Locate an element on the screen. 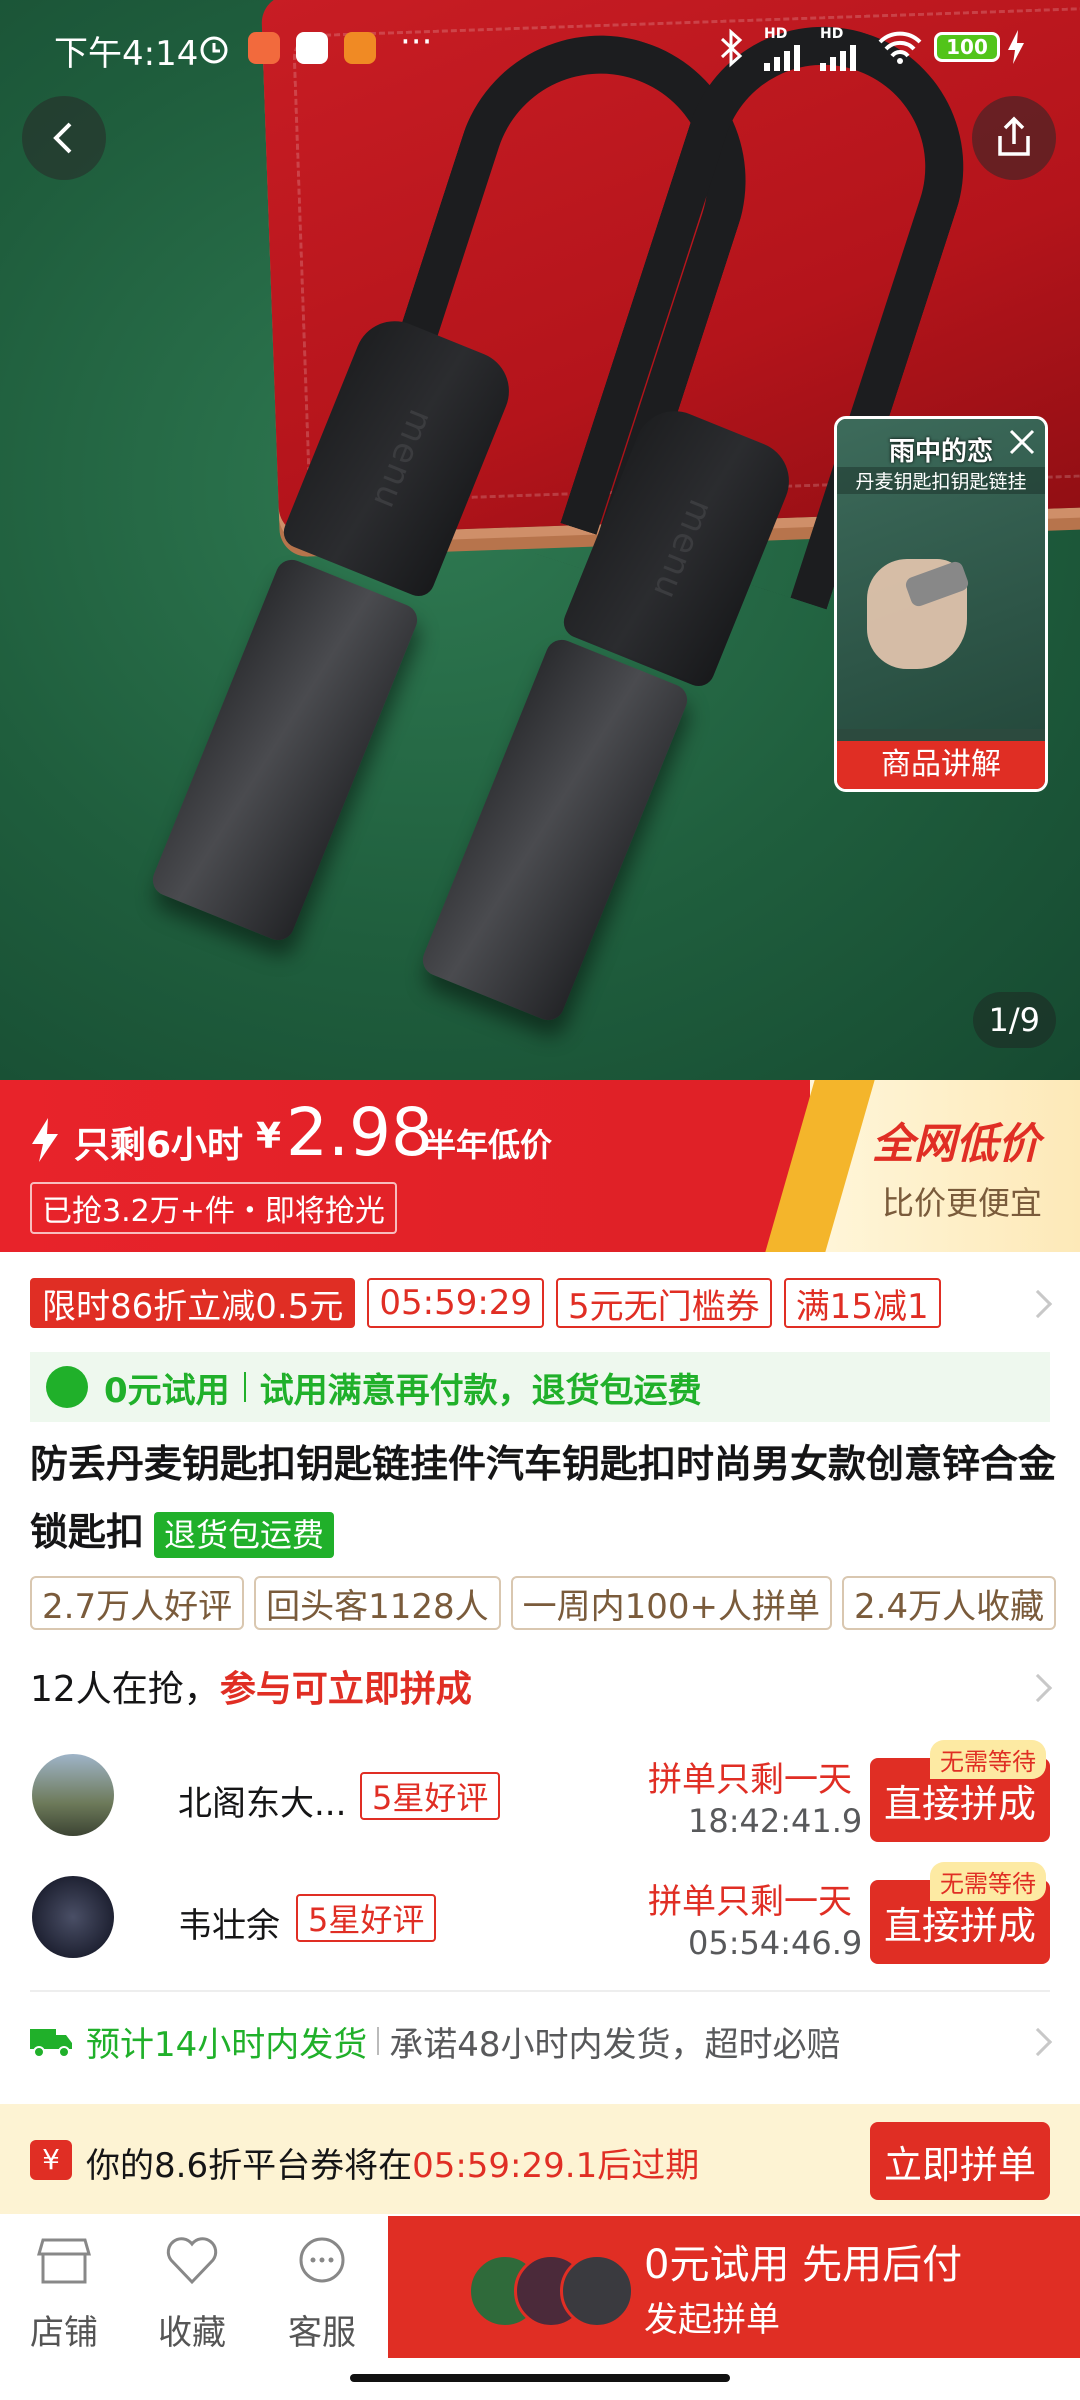  alarm-icon is located at coordinates (214, 52).